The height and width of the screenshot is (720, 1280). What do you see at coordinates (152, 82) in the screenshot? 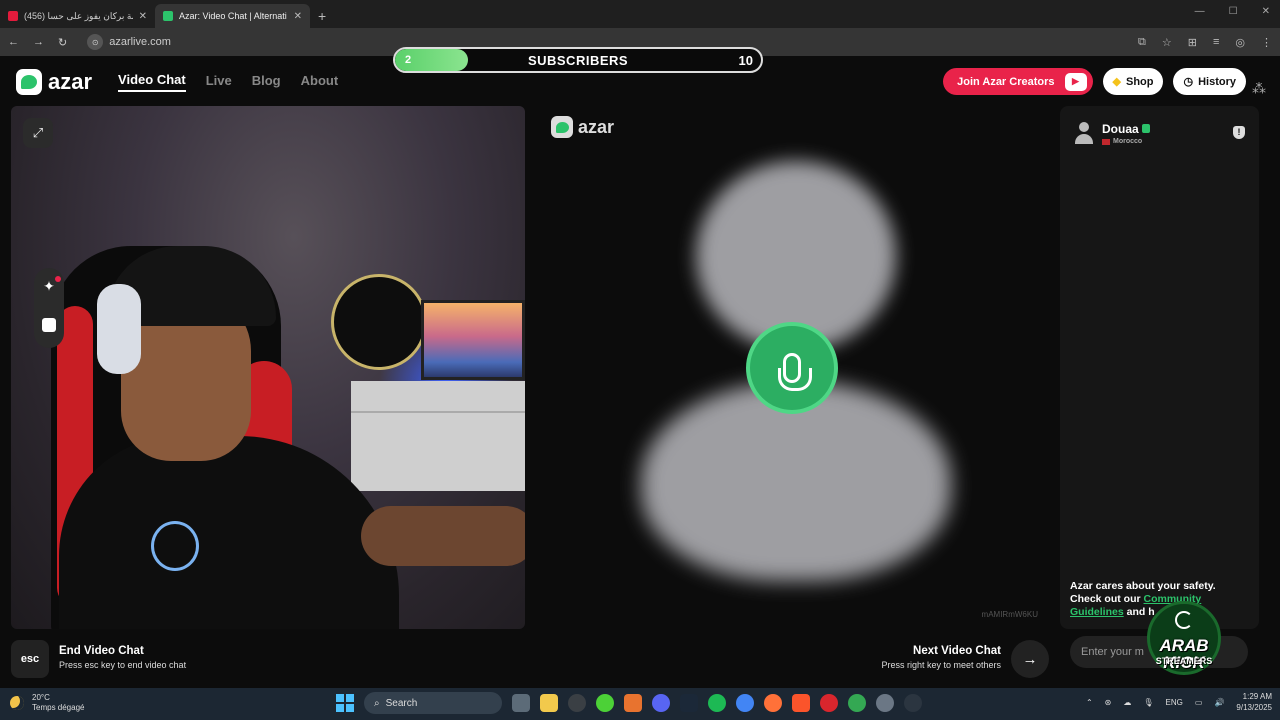
I see `nav-video-chat: Video Chat` at bounding box center [152, 82].